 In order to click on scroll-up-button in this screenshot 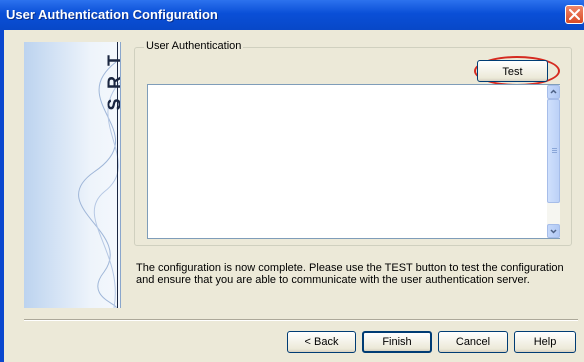, I will do `click(553, 92)`.